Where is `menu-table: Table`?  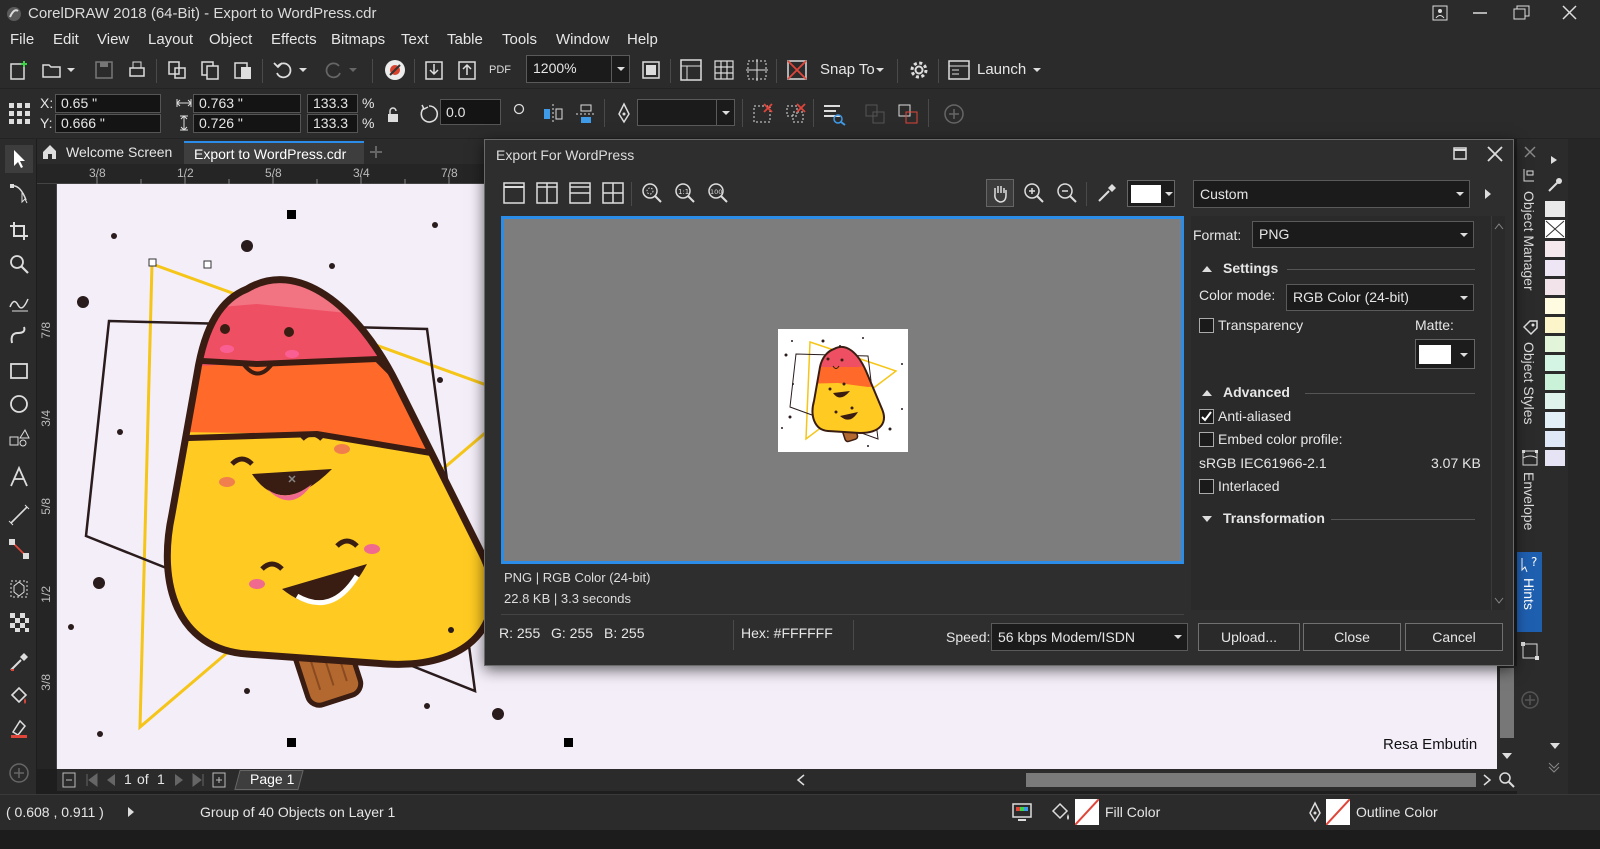 menu-table: Table is located at coordinates (465, 39).